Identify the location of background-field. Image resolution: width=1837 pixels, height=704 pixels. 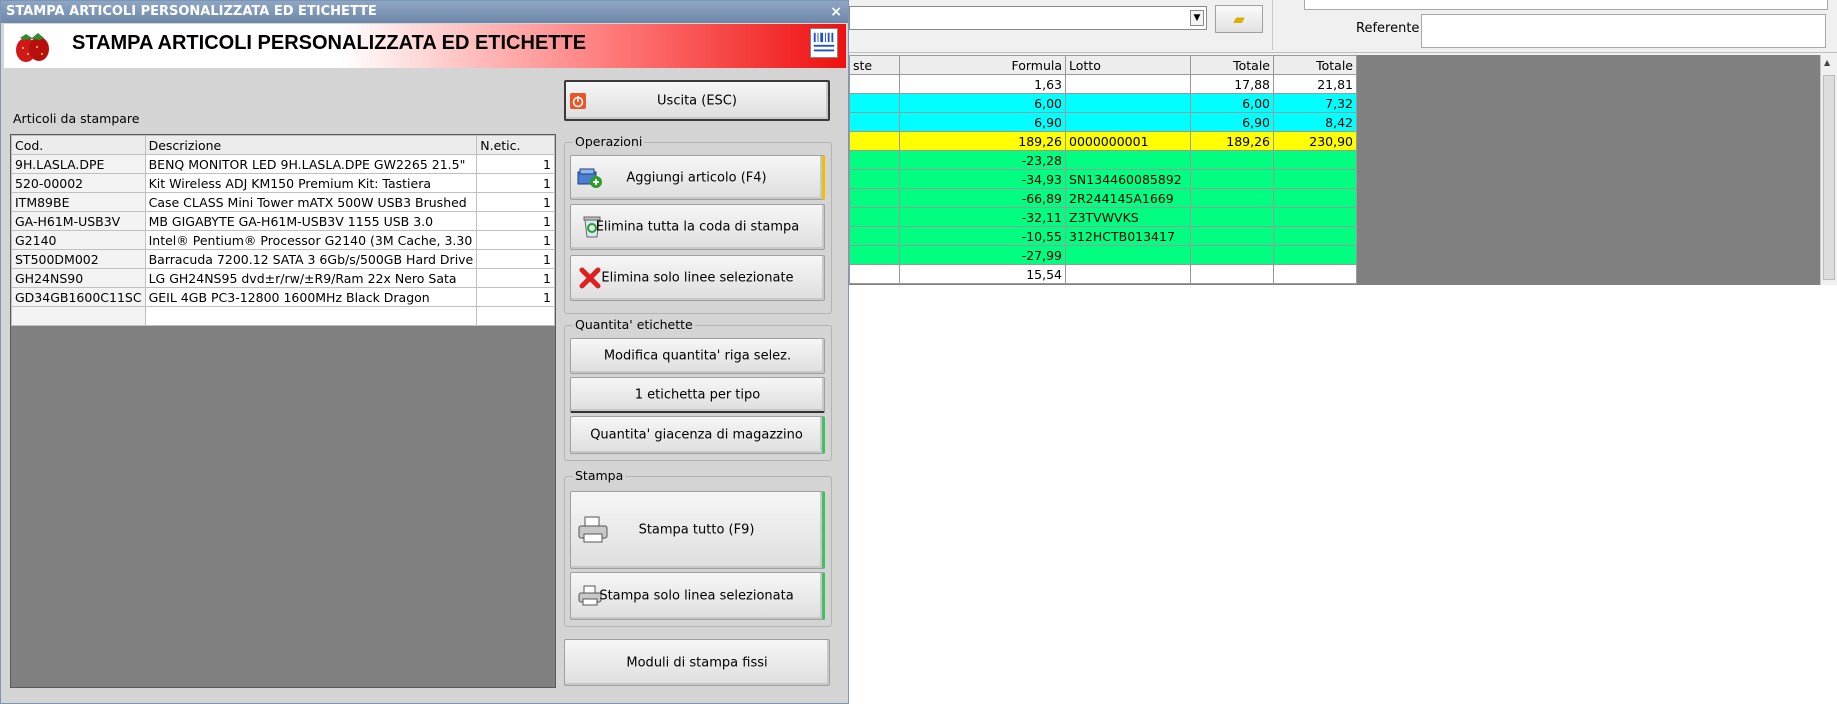
(1566, 5).